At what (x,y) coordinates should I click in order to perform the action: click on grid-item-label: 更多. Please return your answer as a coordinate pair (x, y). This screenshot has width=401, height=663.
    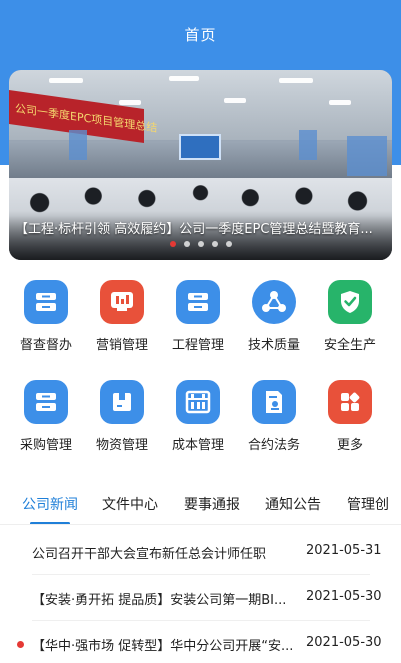
    Looking at the image, I should click on (349, 445).